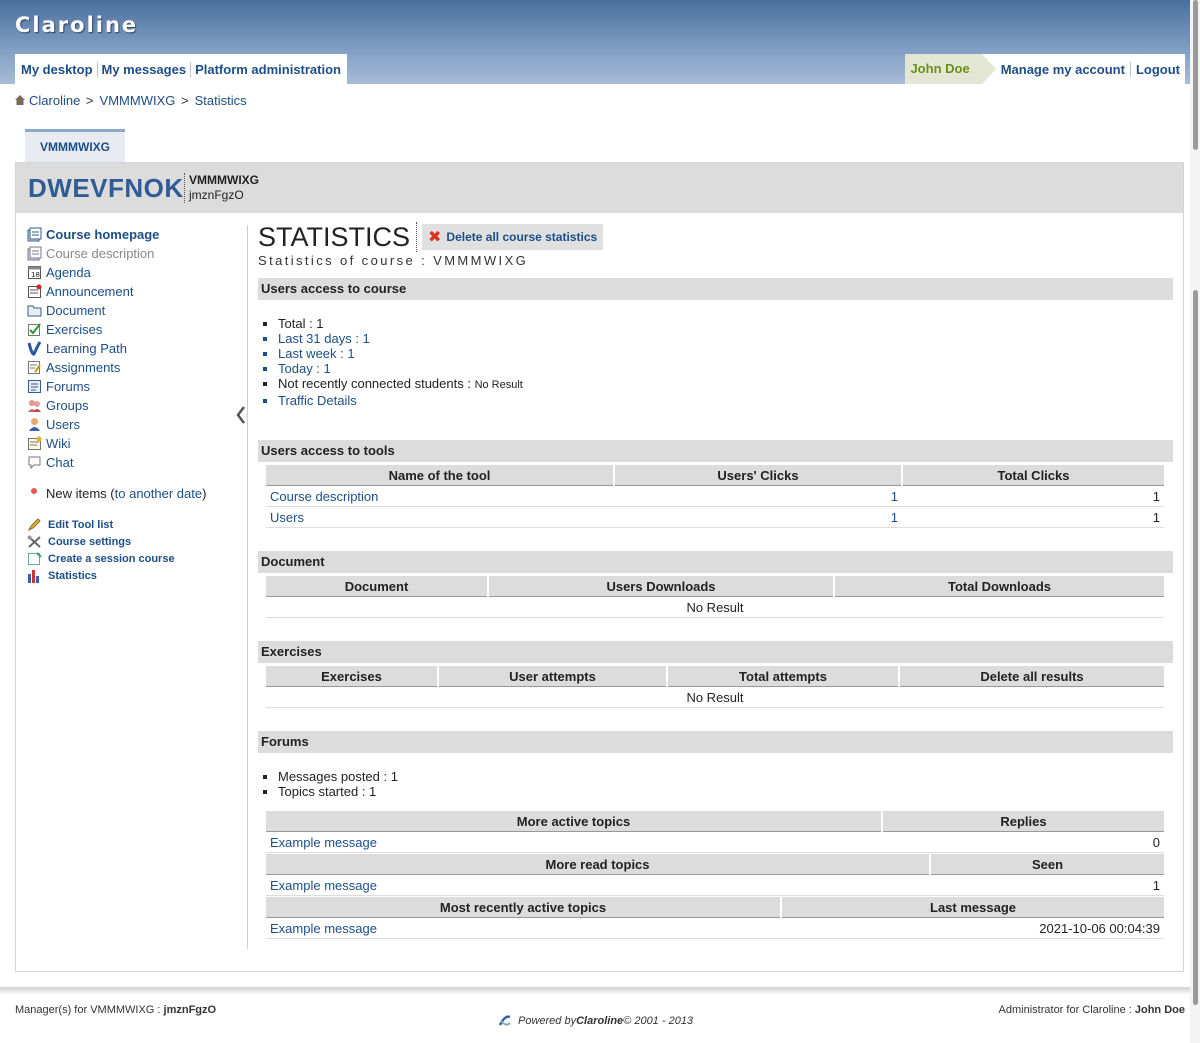 The height and width of the screenshot is (1043, 1200). I want to click on sidebar-item-document: Document, so click(134, 310).